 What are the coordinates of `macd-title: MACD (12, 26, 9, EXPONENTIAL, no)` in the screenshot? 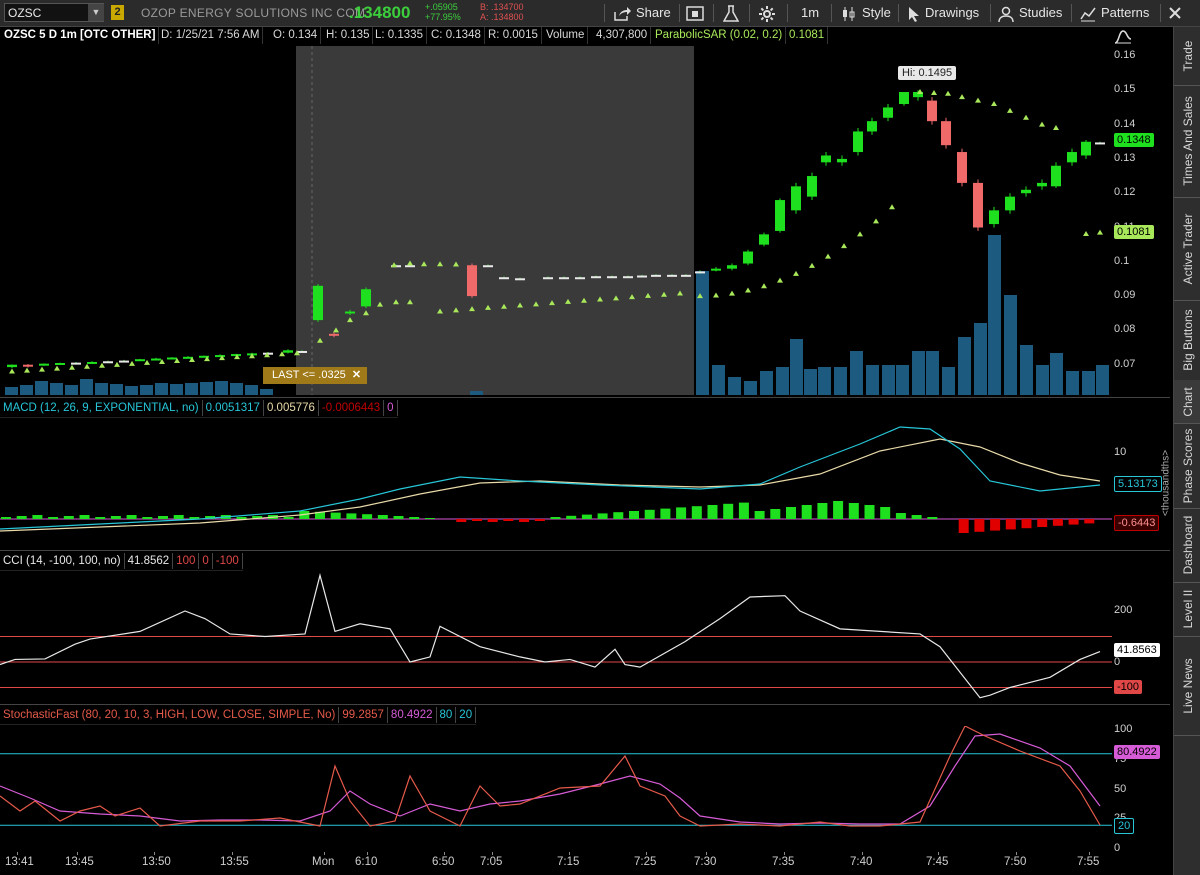 It's located at (101, 408).